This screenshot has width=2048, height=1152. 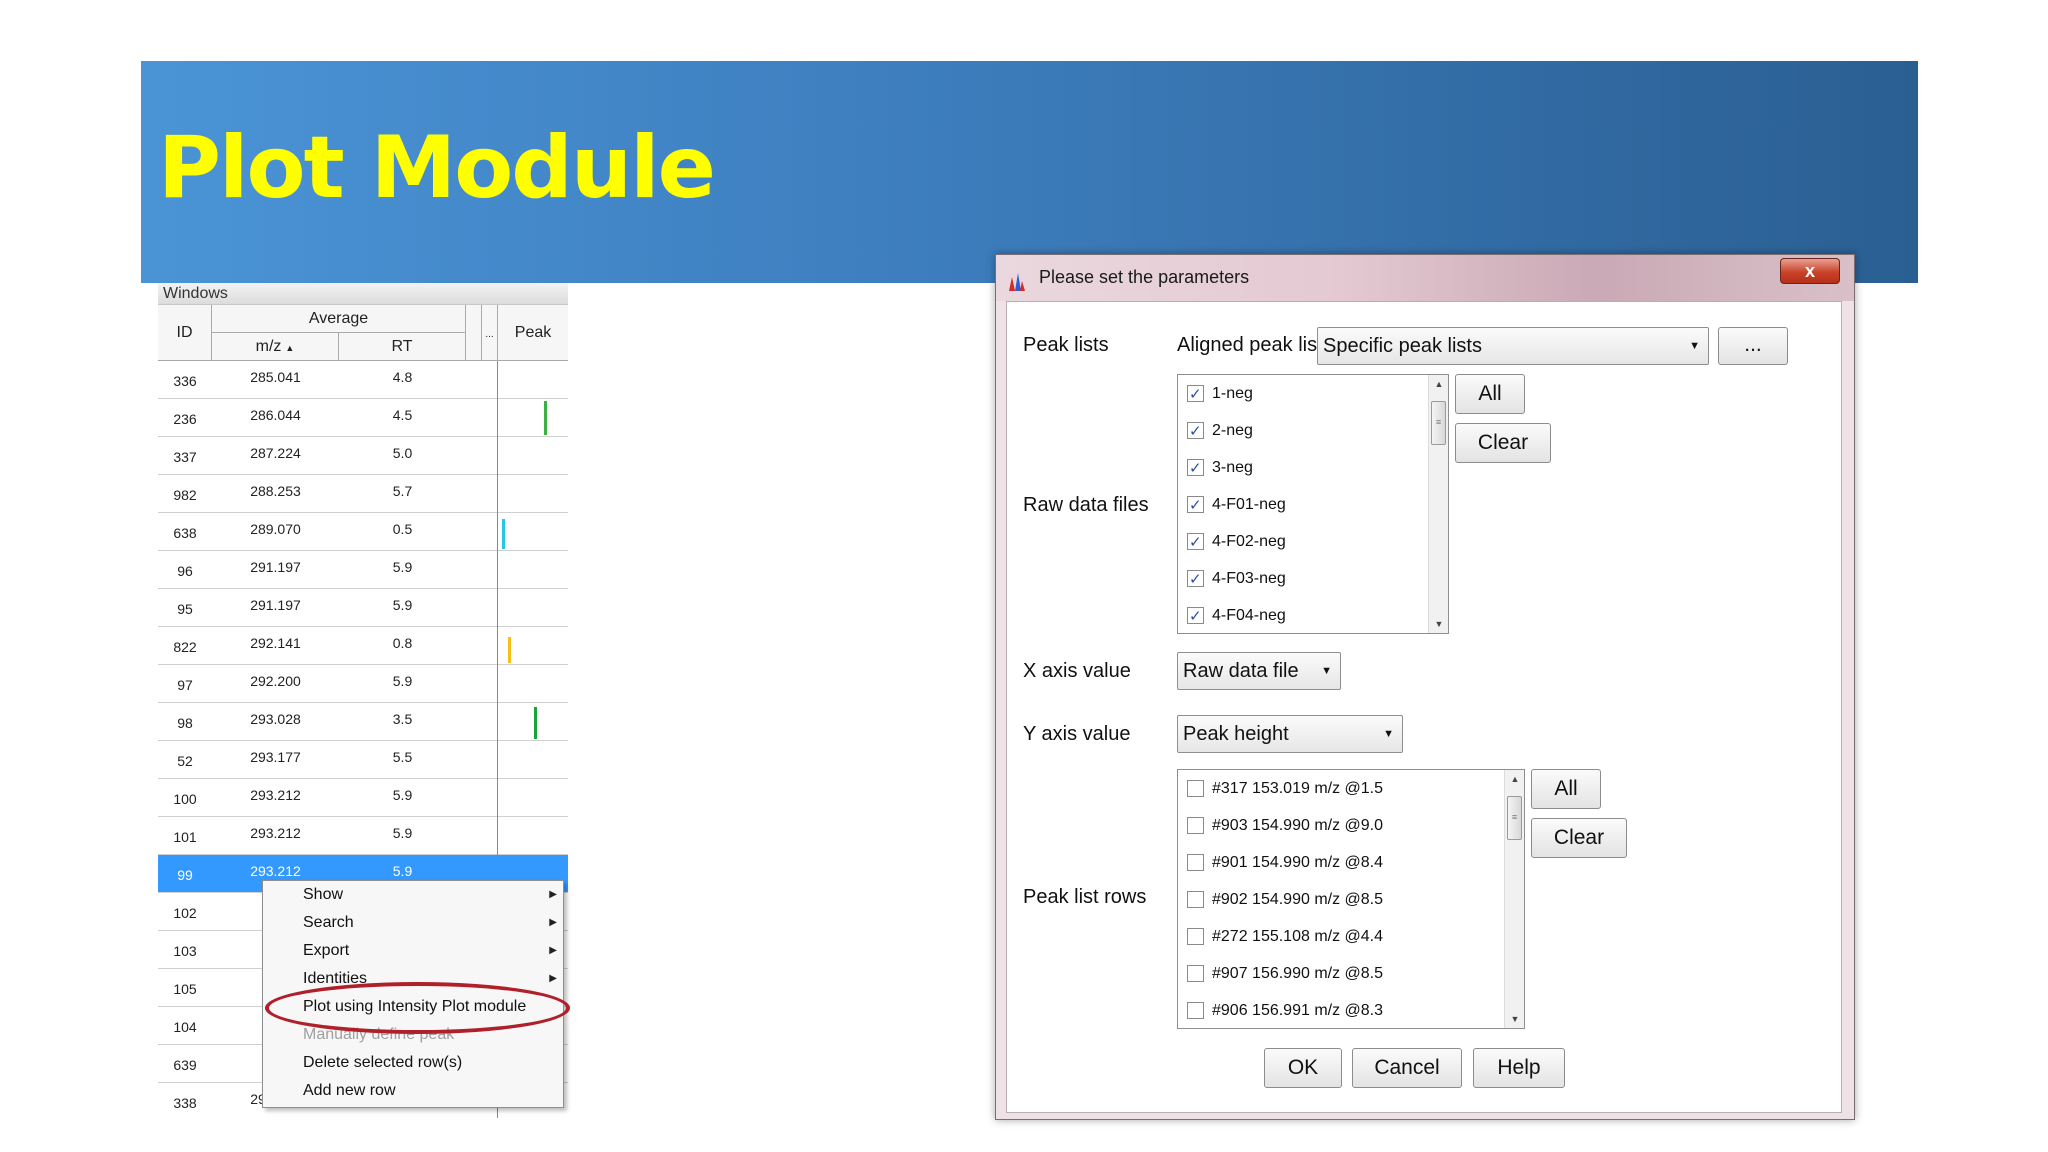 I want to click on menu-item-show: Show ▶, so click(x=413, y=895).